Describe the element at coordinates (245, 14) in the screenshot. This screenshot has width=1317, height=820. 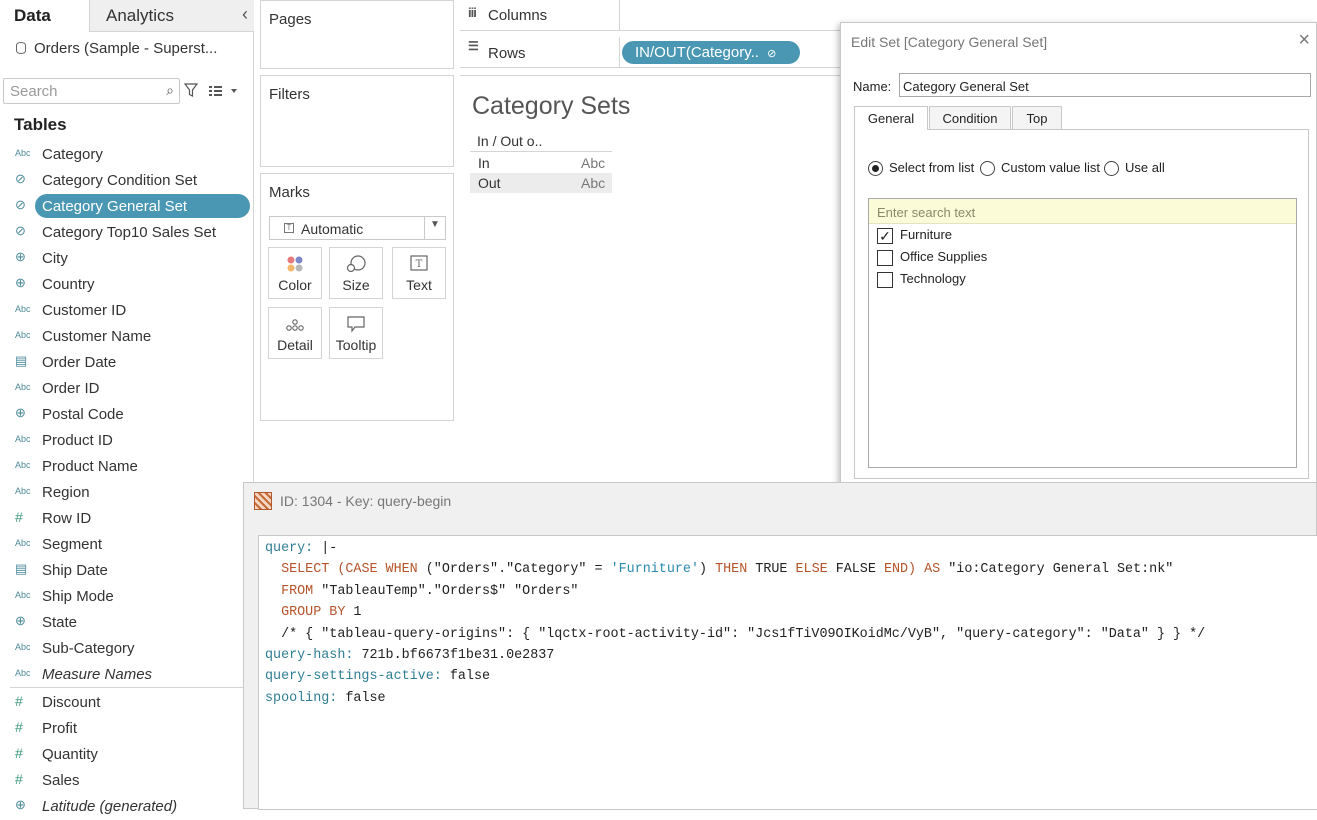
I see `collapse-pane-icon: ‹` at that location.